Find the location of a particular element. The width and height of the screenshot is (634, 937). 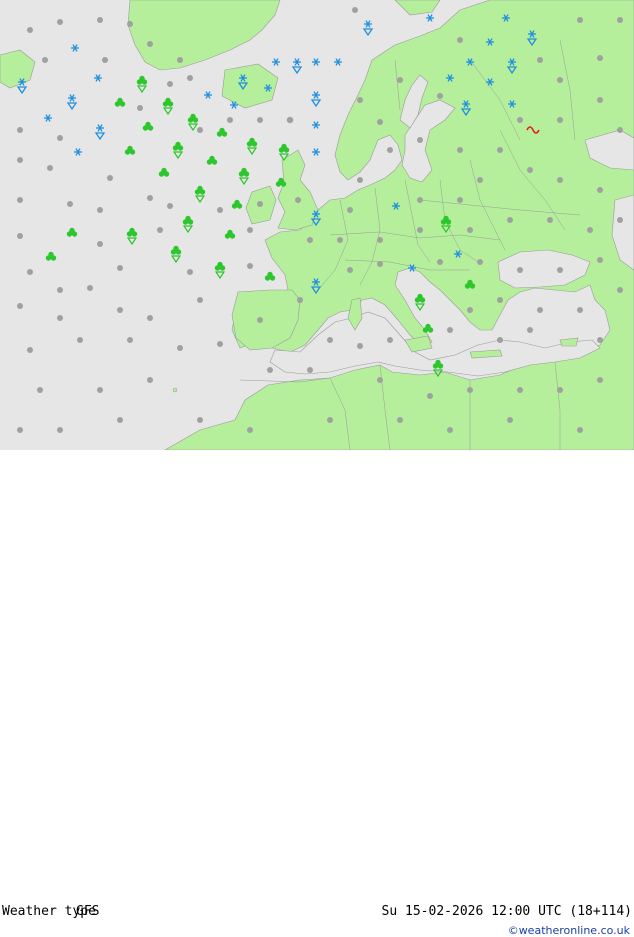

credit-link: ©weatheronline.co.uk is located at coordinates (569, 930).